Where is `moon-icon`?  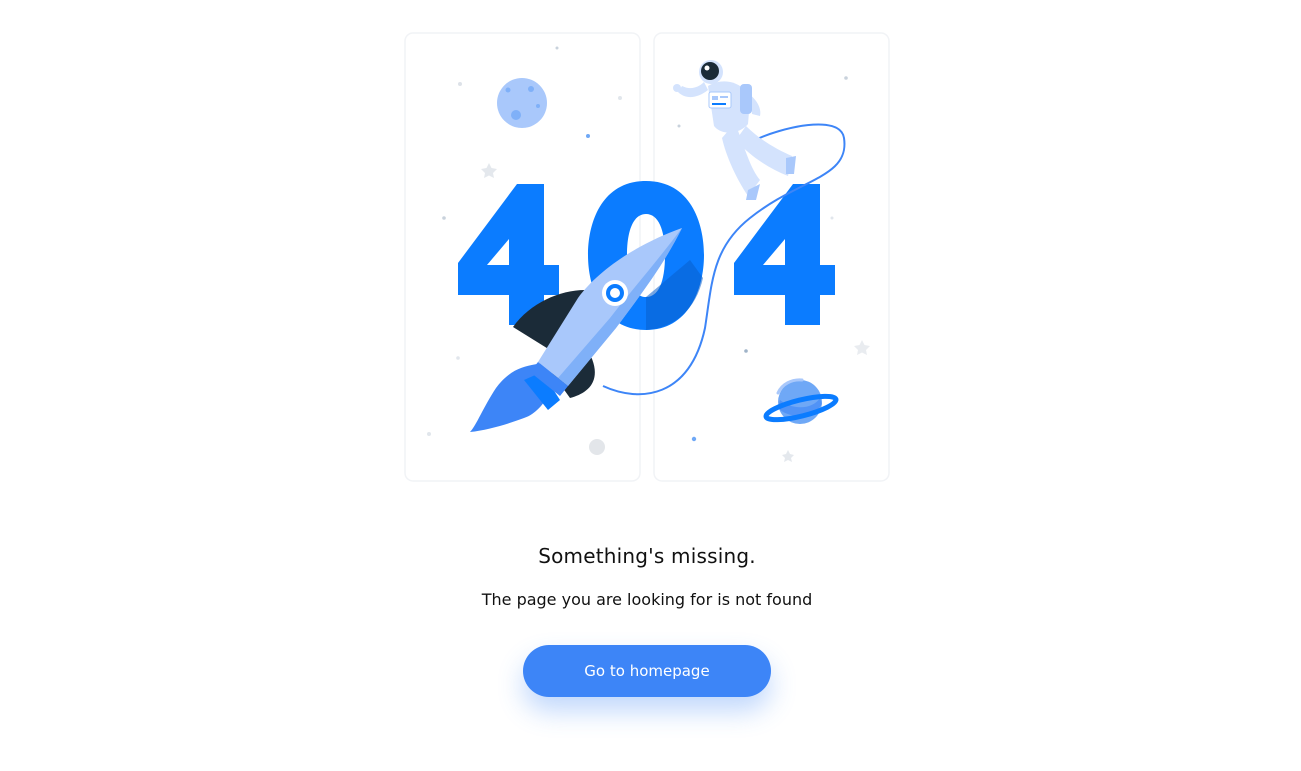
moon-icon is located at coordinates (522, 103).